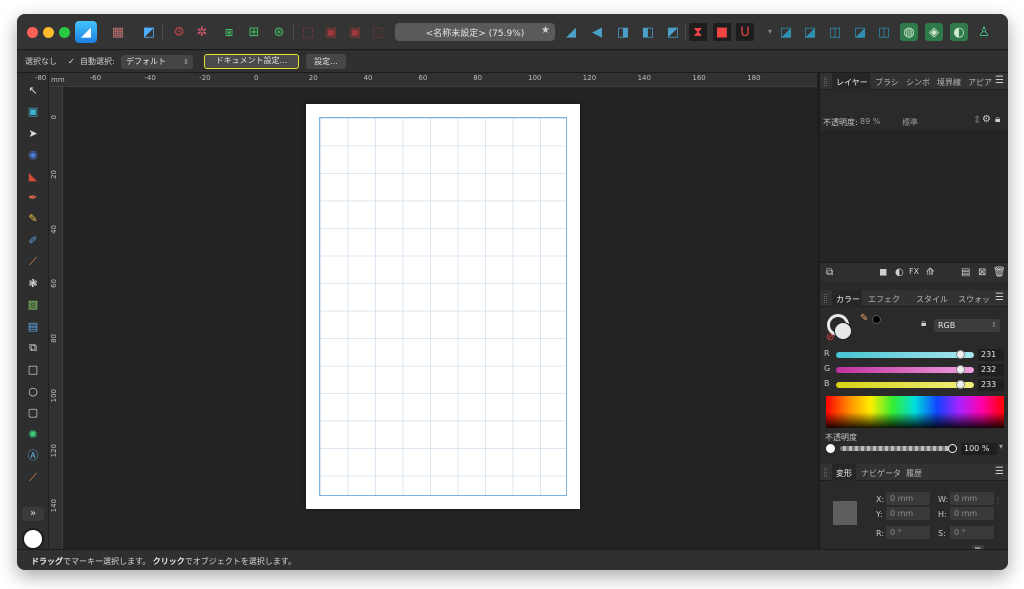 The width and height of the screenshot is (1024, 589). What do you see at coordinates (870, 121) in the screenshot?
I see `layer-opacity-value: 89 %` at bounding box center [870, 121].